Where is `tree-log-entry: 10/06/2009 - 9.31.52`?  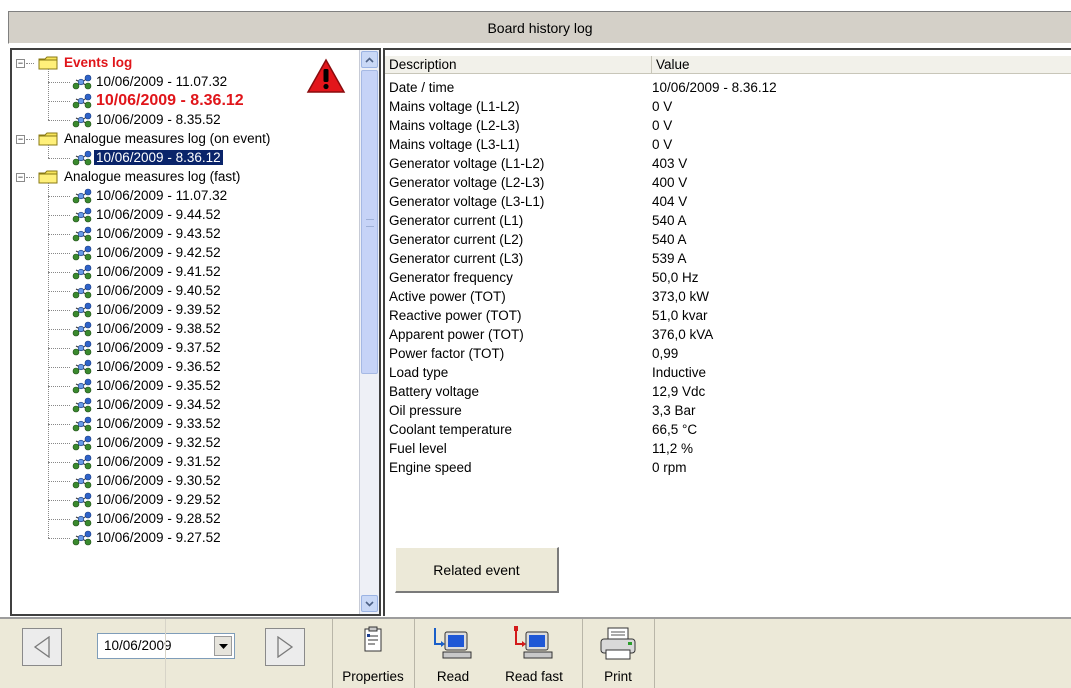
tree-log-entry: 10/06/2009 - 9.31.52 is located at coordinates (158, 461).